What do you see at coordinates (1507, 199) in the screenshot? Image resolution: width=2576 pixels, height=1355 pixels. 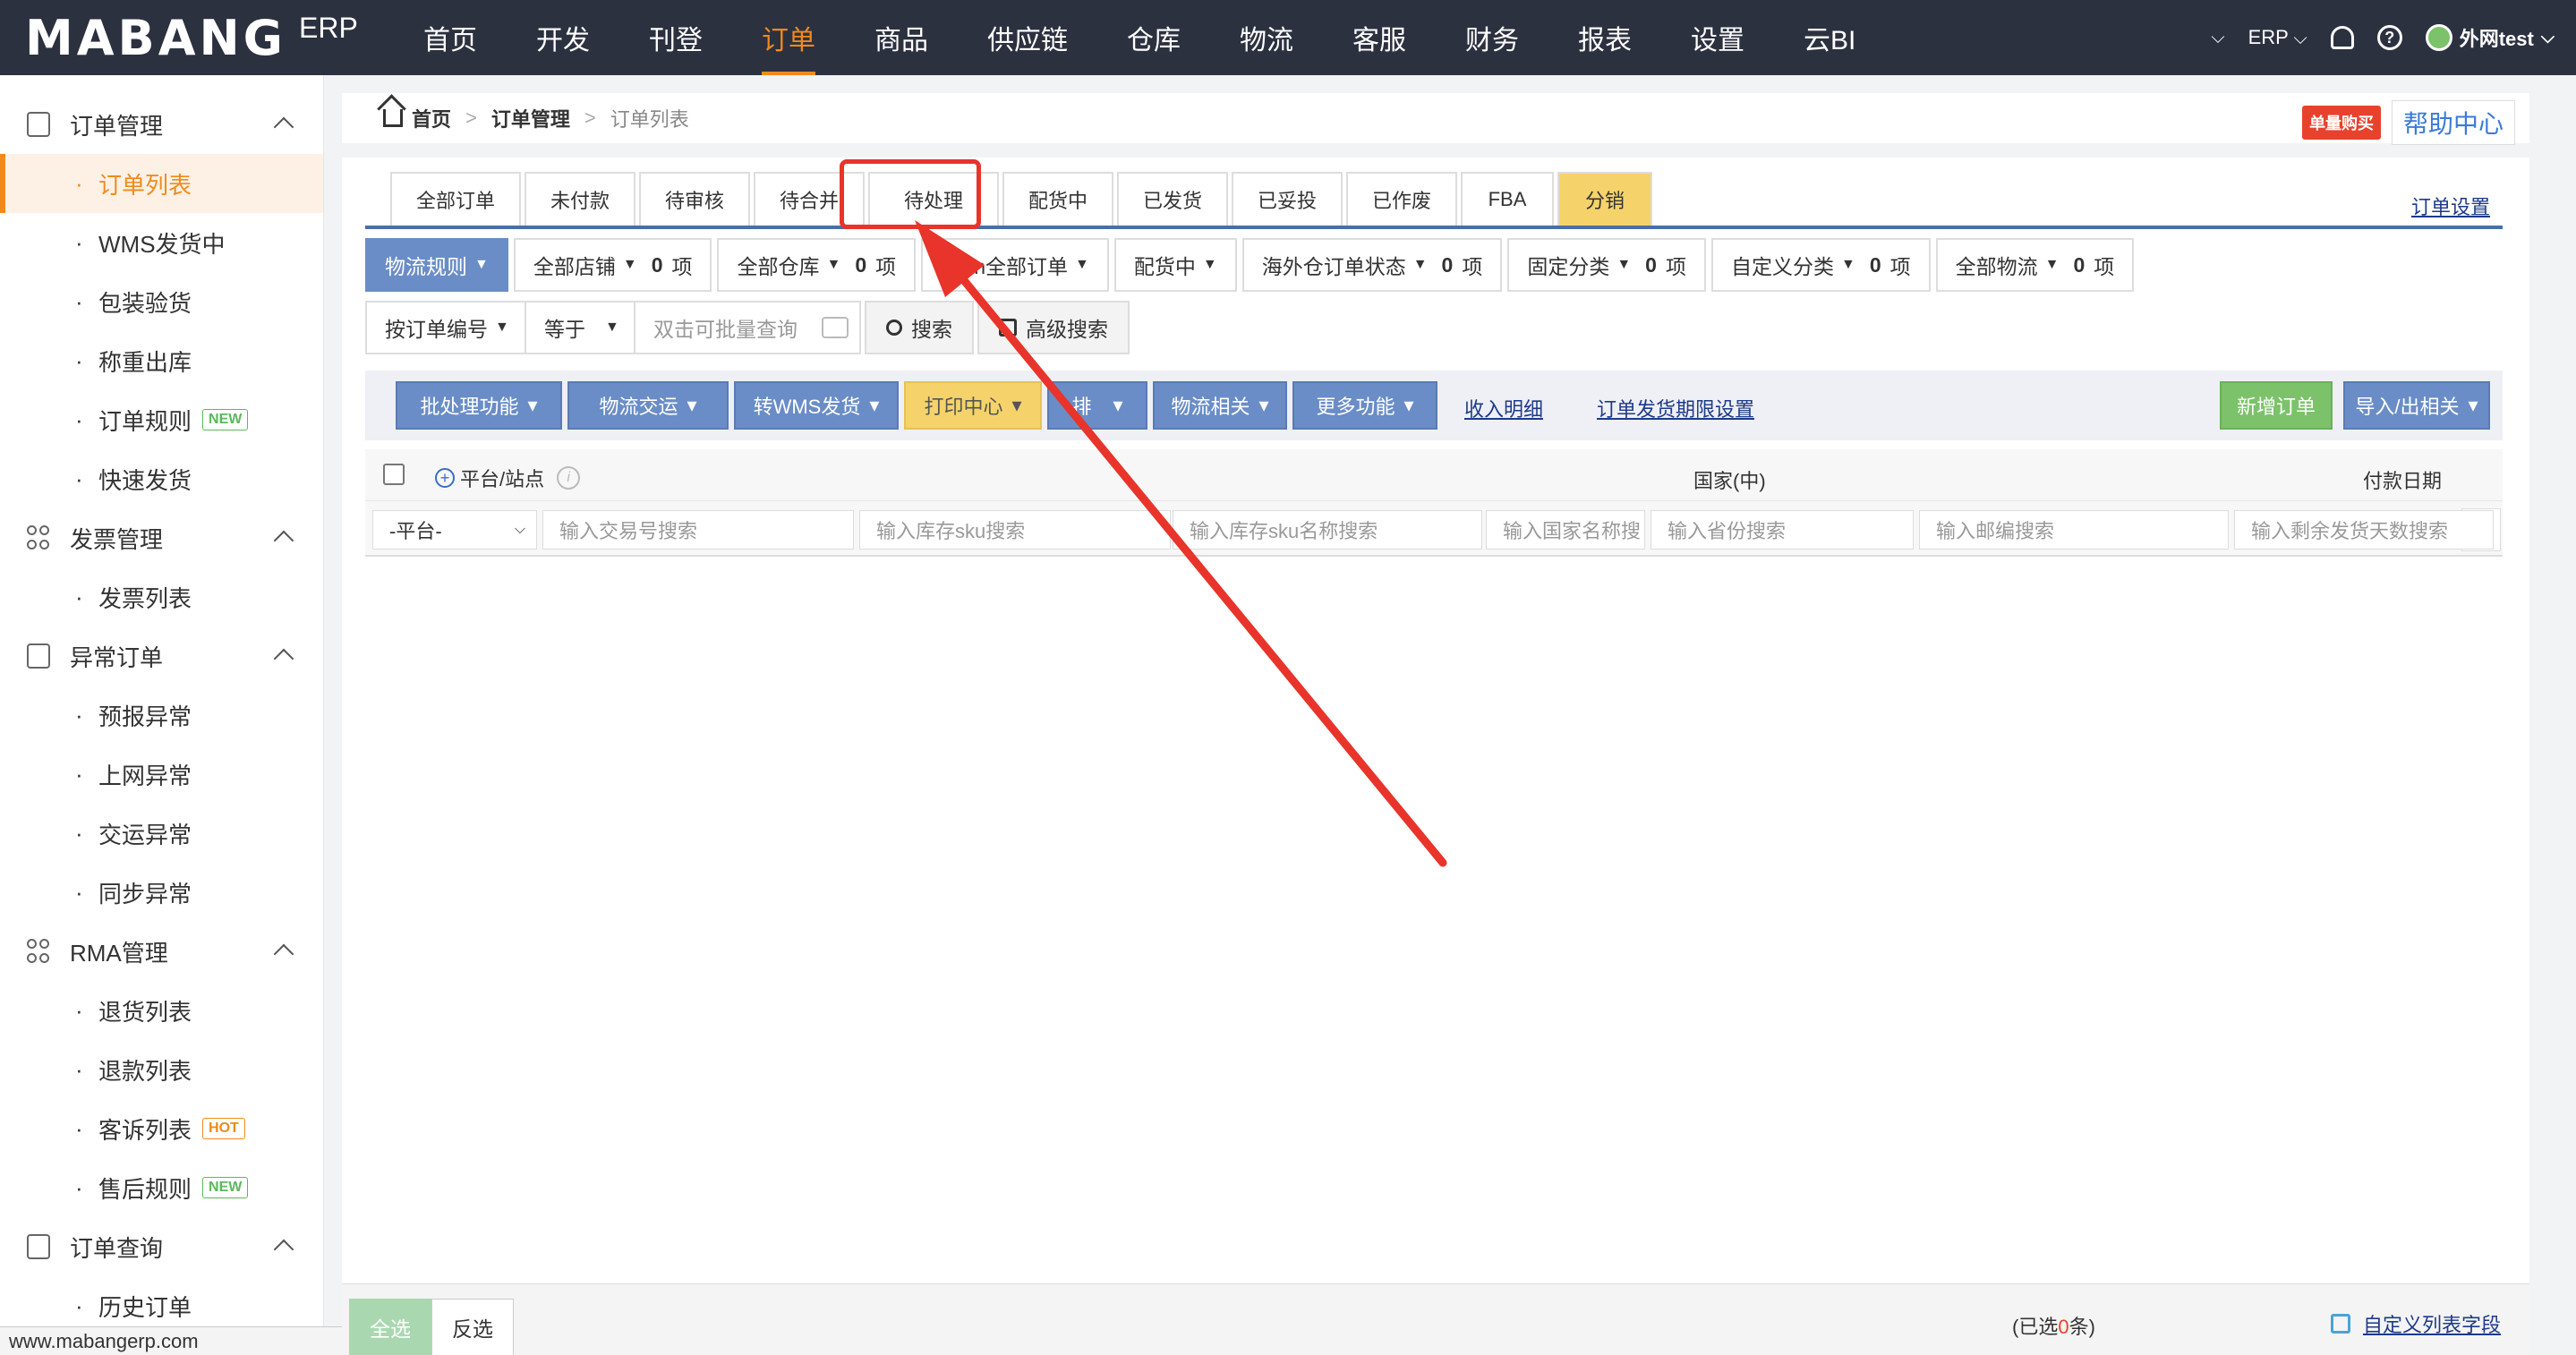 I see `tab-order-status: FBA` at bounding box center [1507, 199].